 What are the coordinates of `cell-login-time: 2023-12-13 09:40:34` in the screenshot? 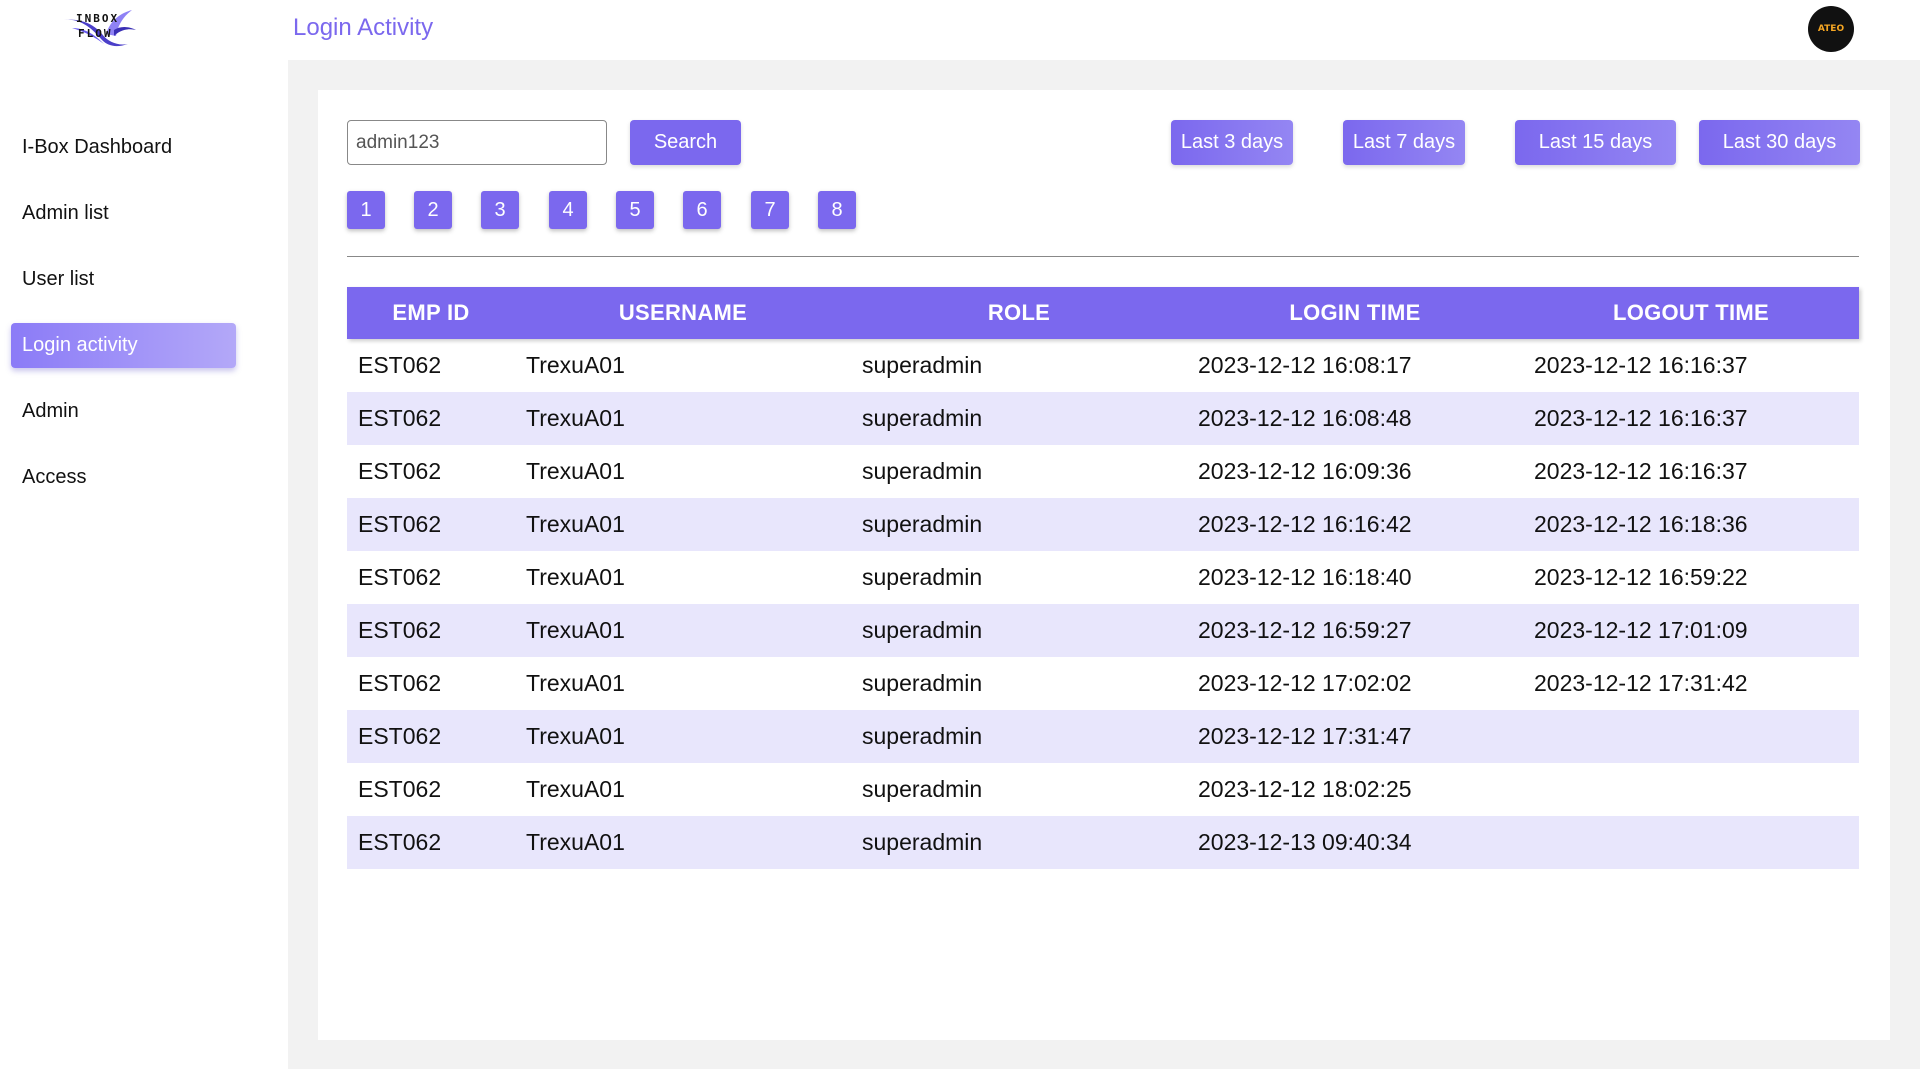 It's located at (1305, 842).